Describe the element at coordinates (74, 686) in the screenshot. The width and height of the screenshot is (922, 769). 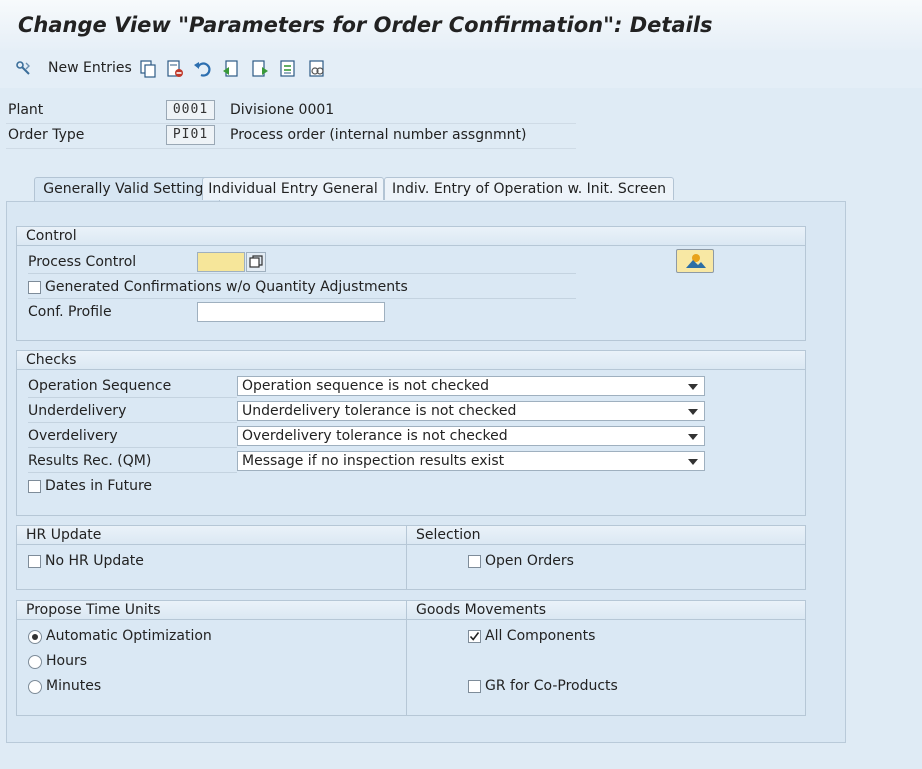
I see `minutes-label: Minutes` at that location.